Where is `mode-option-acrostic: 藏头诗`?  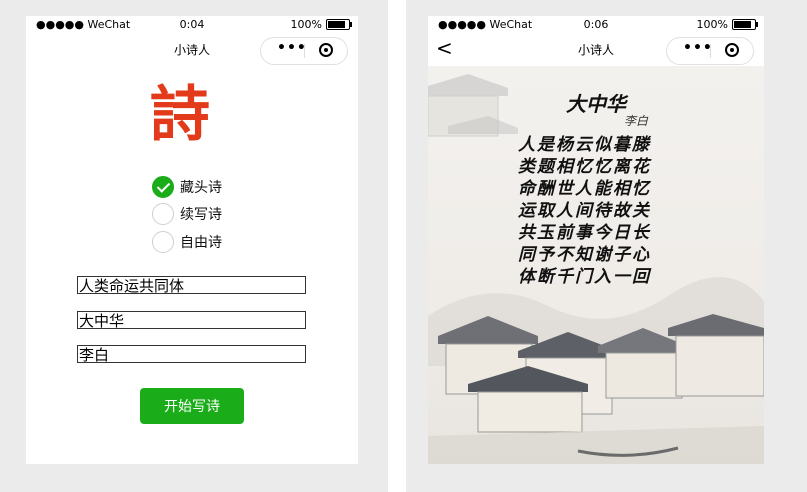 mode-option-acrostic: 藏头诗 is located at coordinates (187, 187).